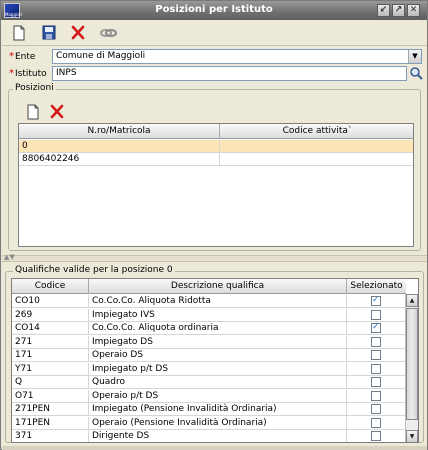  What do you see at coordinates (237, 56) in the screenshot?
I see `ente-combo: Comune di Maggioli ▼` at bounding box center [237, 56].